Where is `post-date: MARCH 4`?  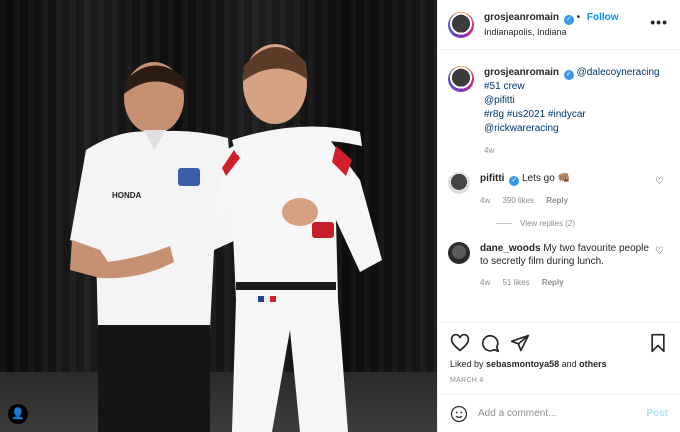
post-date: MARCH 4 is located at coordinates (559, 380).